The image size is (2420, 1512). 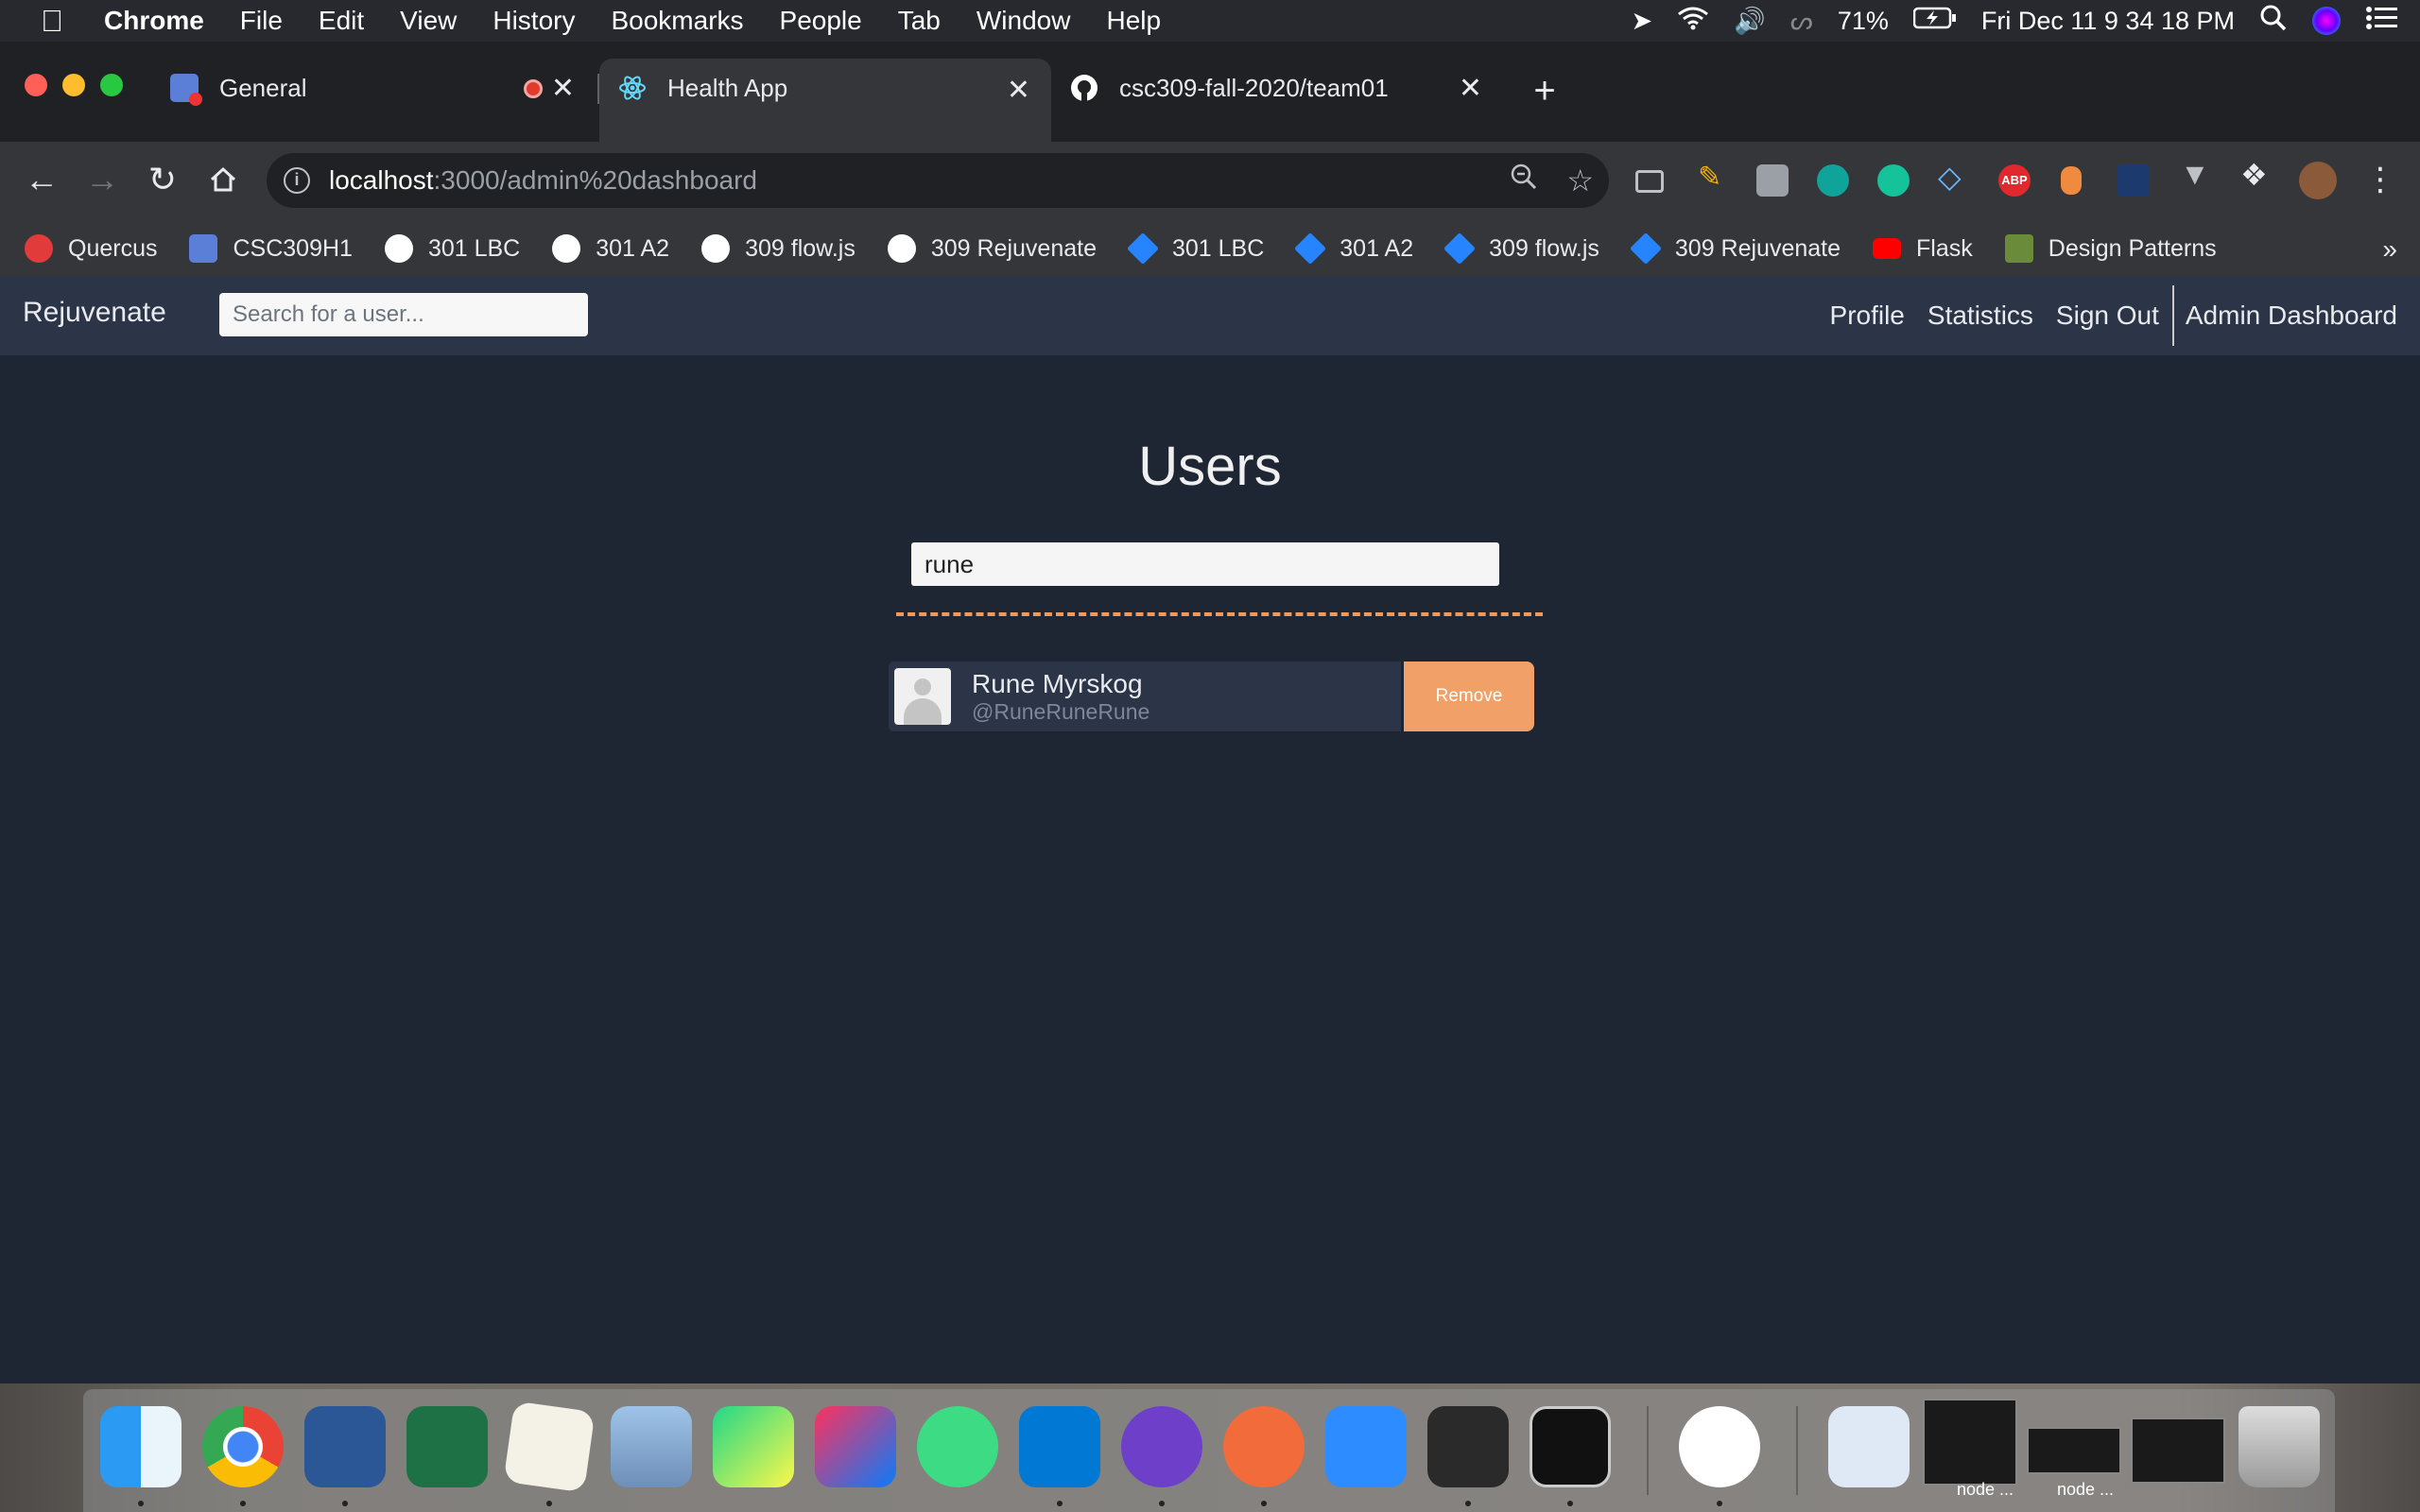 I want to click on preview-icon, so click(x=651, y=1446).